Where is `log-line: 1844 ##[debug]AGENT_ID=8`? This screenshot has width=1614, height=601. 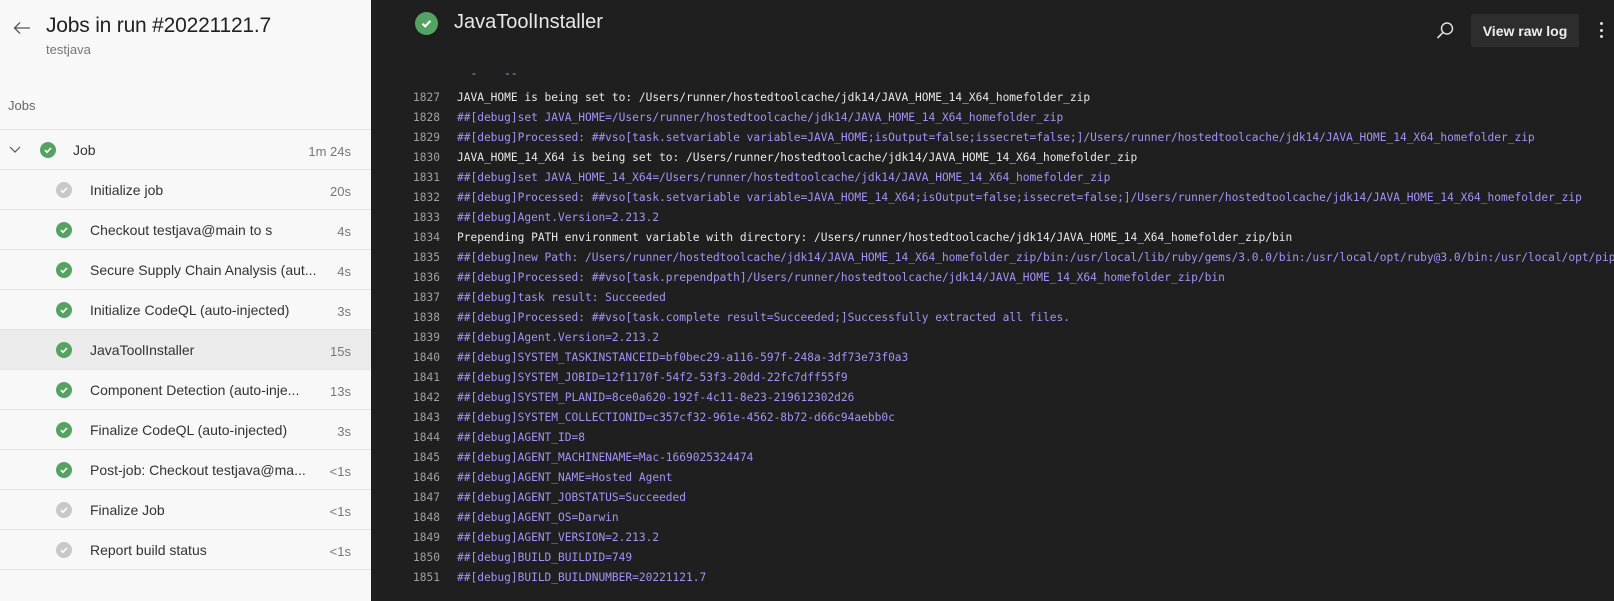 log-line: 1844 ##[debug]AGENT_ID=8 is located at coordinates (992, 438).